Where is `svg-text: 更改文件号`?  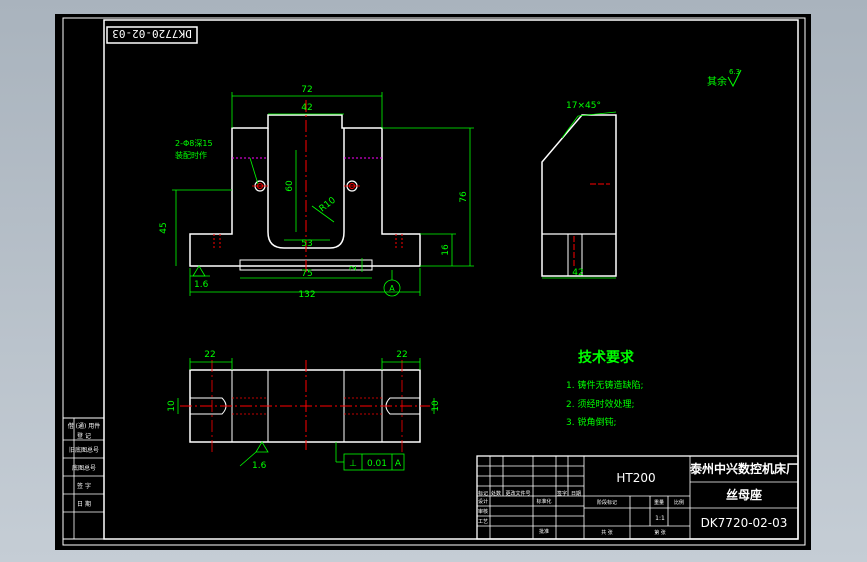
svg-text: 更改文件号 is located at coordinates (517, 493).